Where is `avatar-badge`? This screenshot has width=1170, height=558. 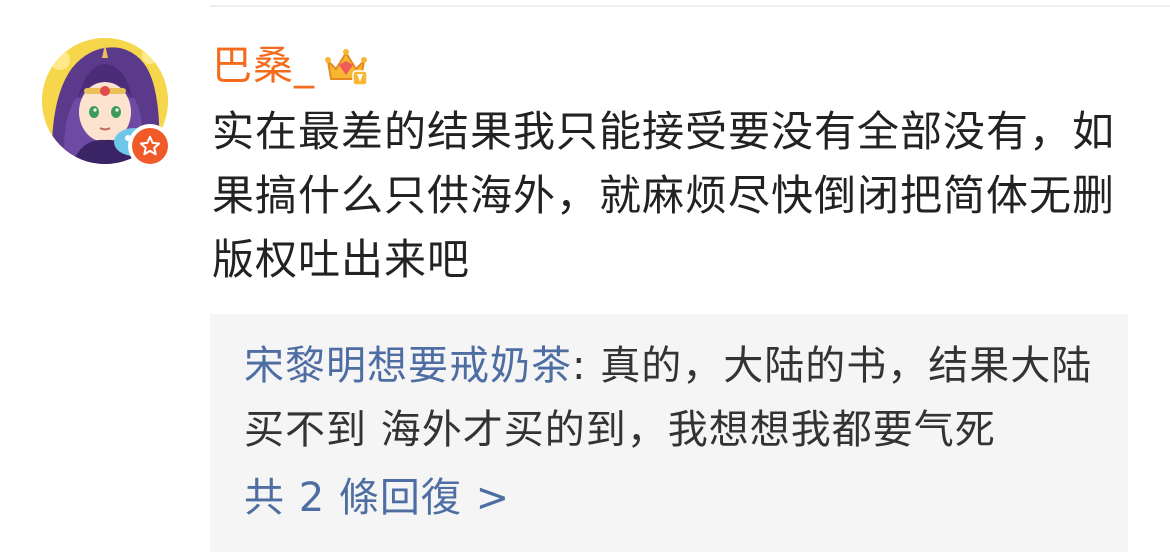
avatar-badge is located at coordinates (150, 146).